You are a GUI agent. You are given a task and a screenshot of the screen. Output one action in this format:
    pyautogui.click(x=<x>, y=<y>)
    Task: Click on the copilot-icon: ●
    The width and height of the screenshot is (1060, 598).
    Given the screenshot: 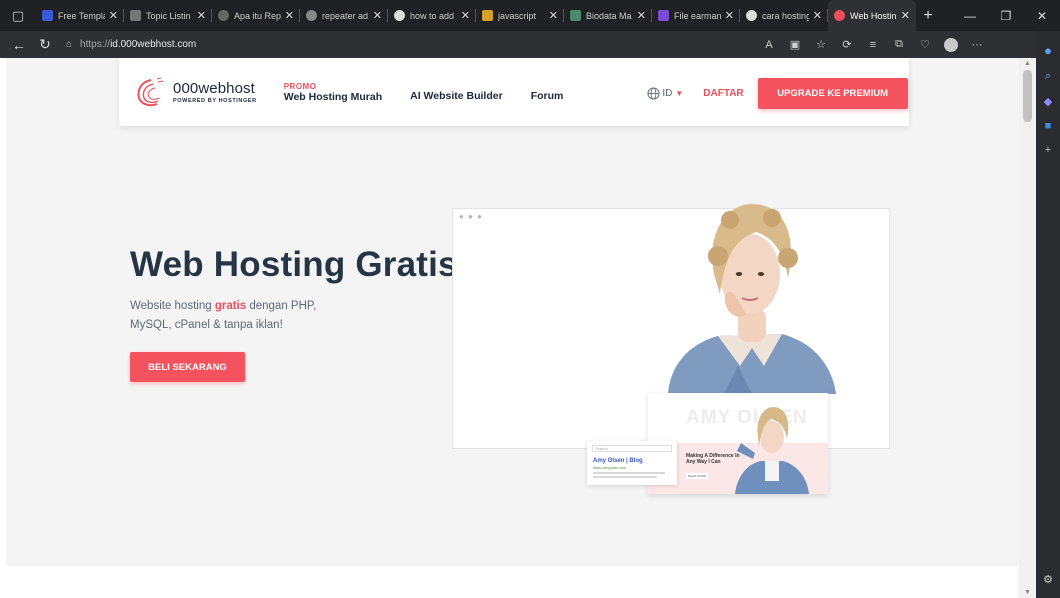 What is the action you would take?
    pyautogui.click(x=1048, y=50)
    